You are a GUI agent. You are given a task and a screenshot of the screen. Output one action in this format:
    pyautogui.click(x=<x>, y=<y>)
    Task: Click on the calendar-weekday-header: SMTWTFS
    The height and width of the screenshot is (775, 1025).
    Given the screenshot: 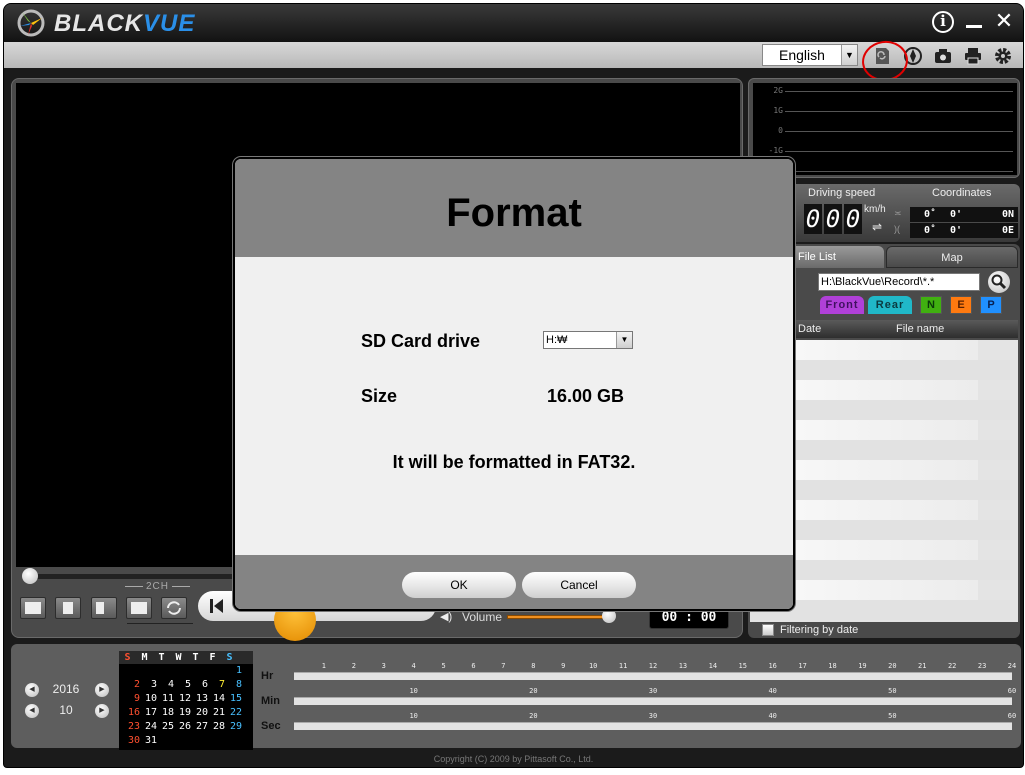 What is the action you would take?
    pyautogui.click(x=186, y=657)
    